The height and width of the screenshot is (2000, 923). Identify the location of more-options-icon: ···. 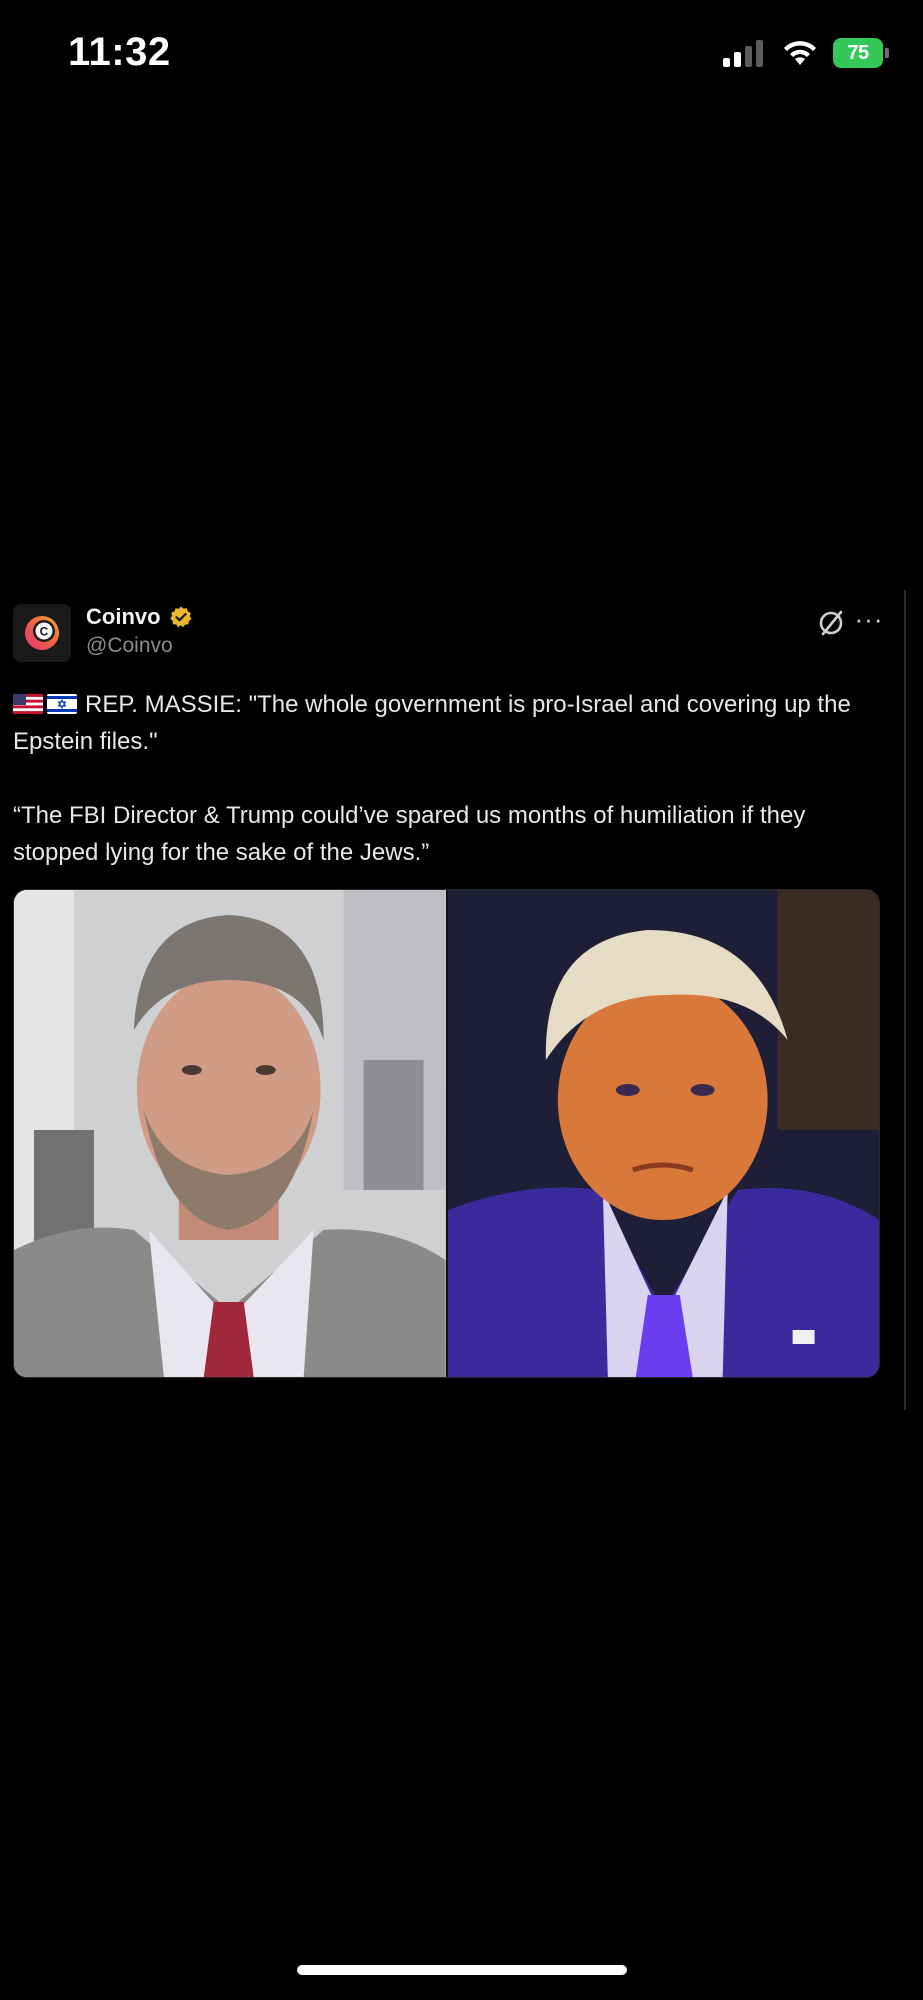
(869, 621).